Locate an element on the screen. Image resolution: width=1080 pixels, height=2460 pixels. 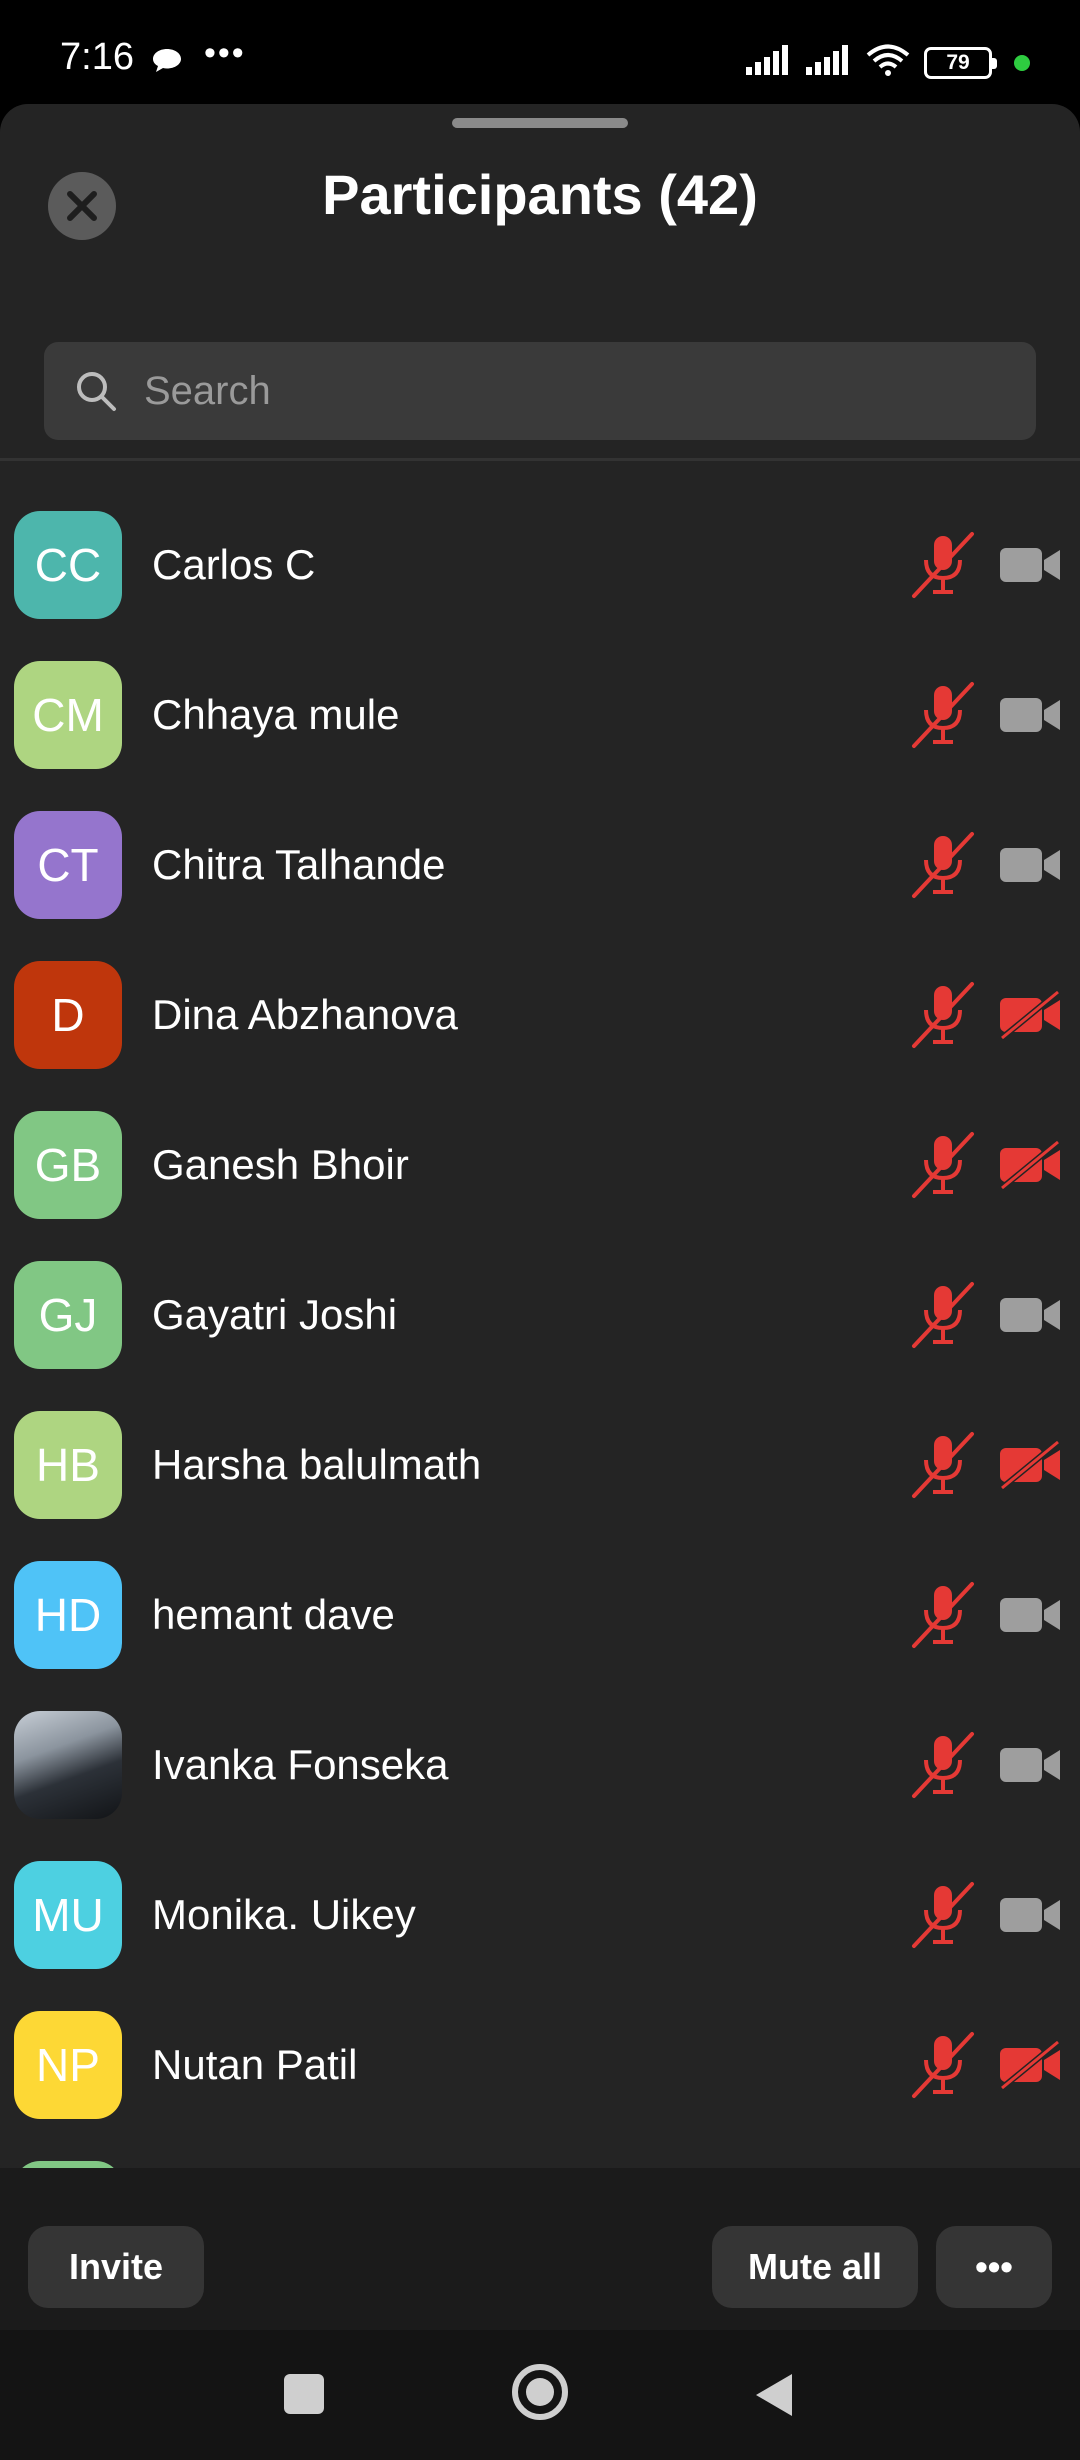
participant-name: Nutan Patil is located at coordinates (255, 2064).